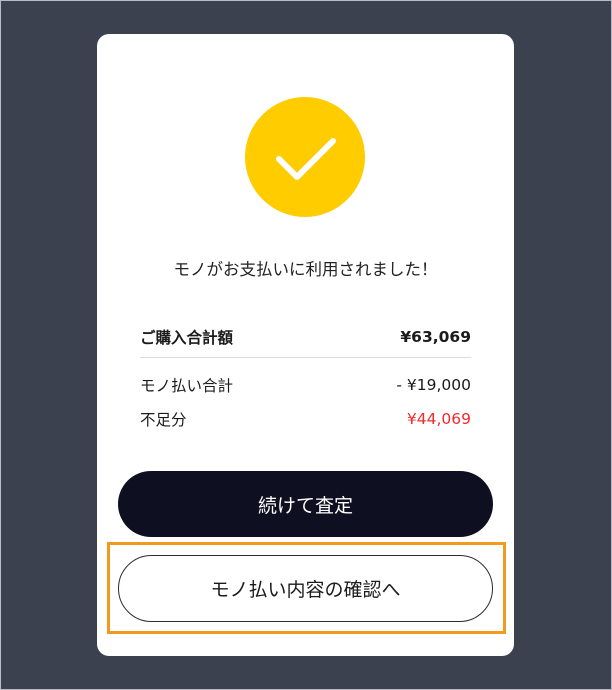 This screenshot has width=612, height=690. What do you see at coordinates (435, 337) in the screenshot?
I see `purchase-total-value: ¥63,069` at bounding box center [435, 337].